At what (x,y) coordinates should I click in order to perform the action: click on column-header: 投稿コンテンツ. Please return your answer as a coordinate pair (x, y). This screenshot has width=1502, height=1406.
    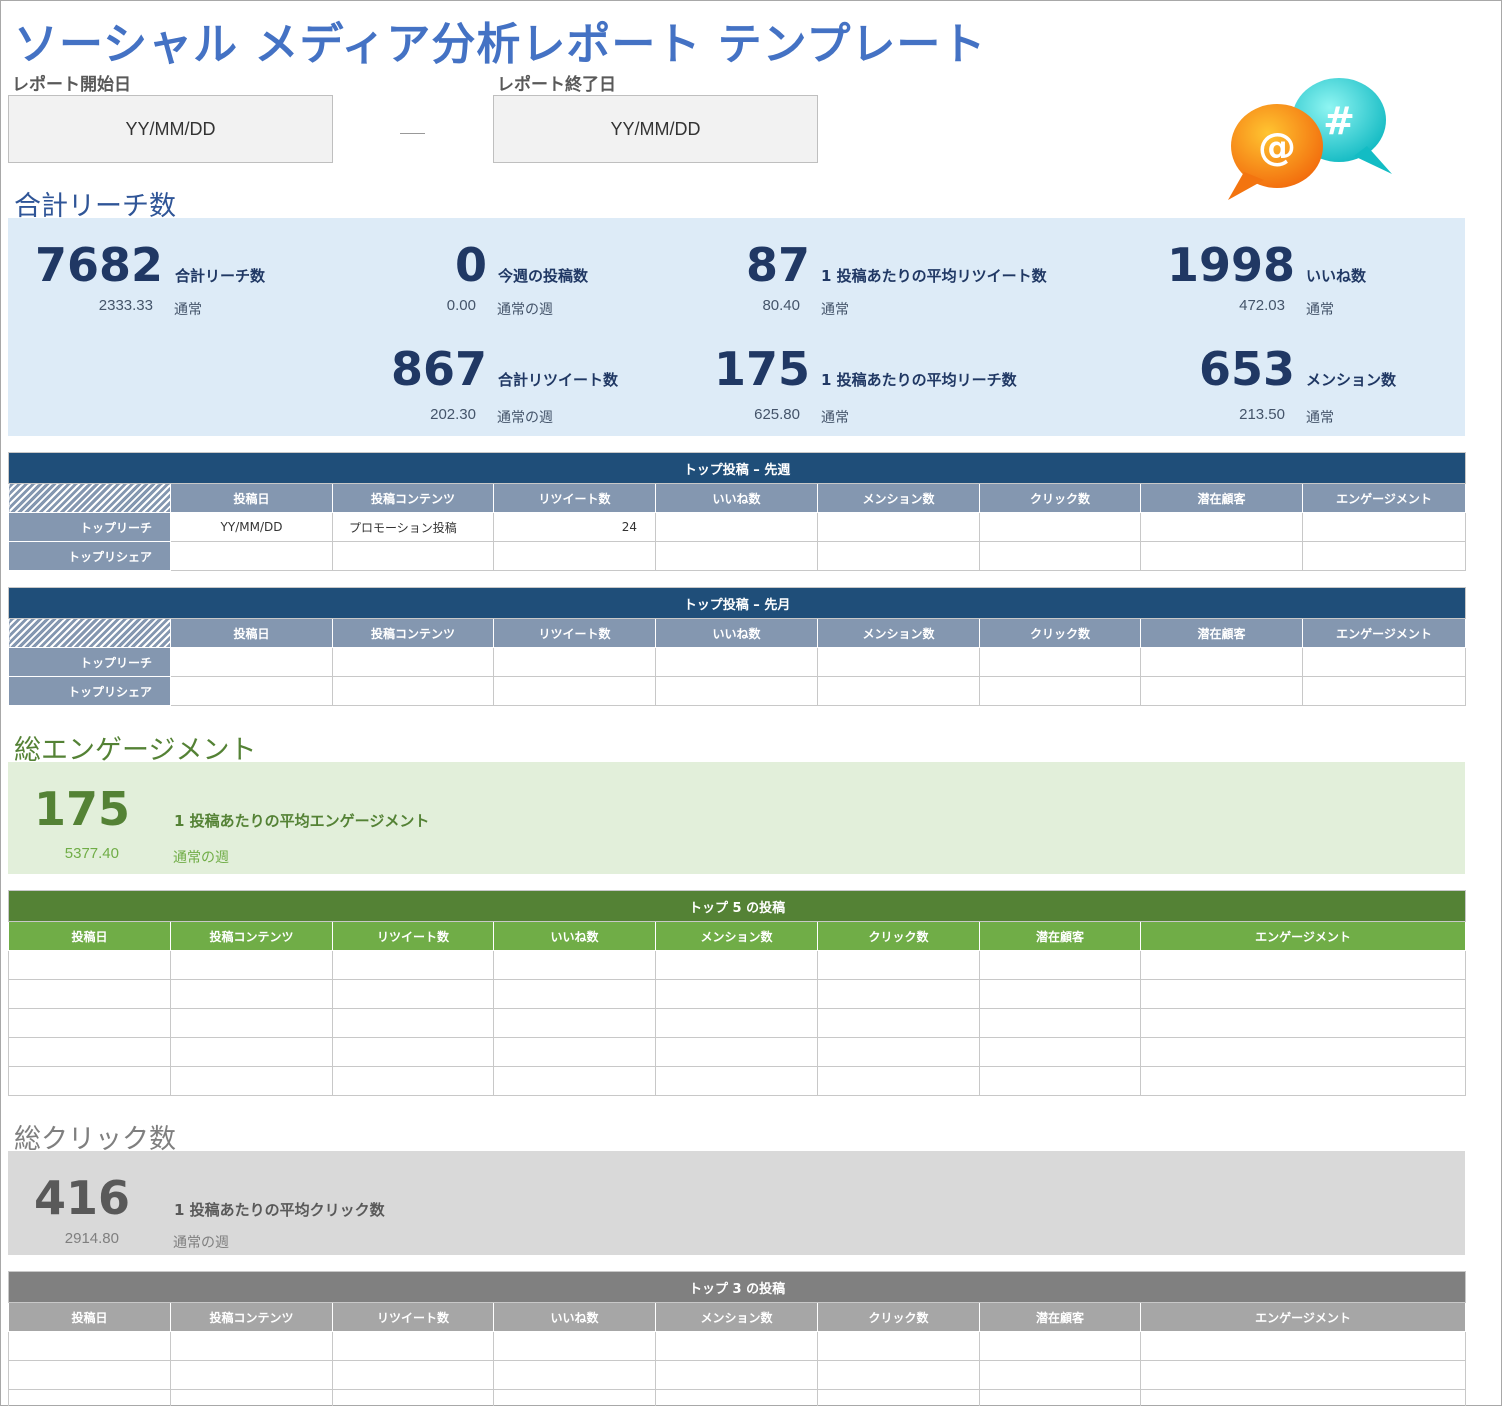
    Looking at the image, I should click on (413, 498).